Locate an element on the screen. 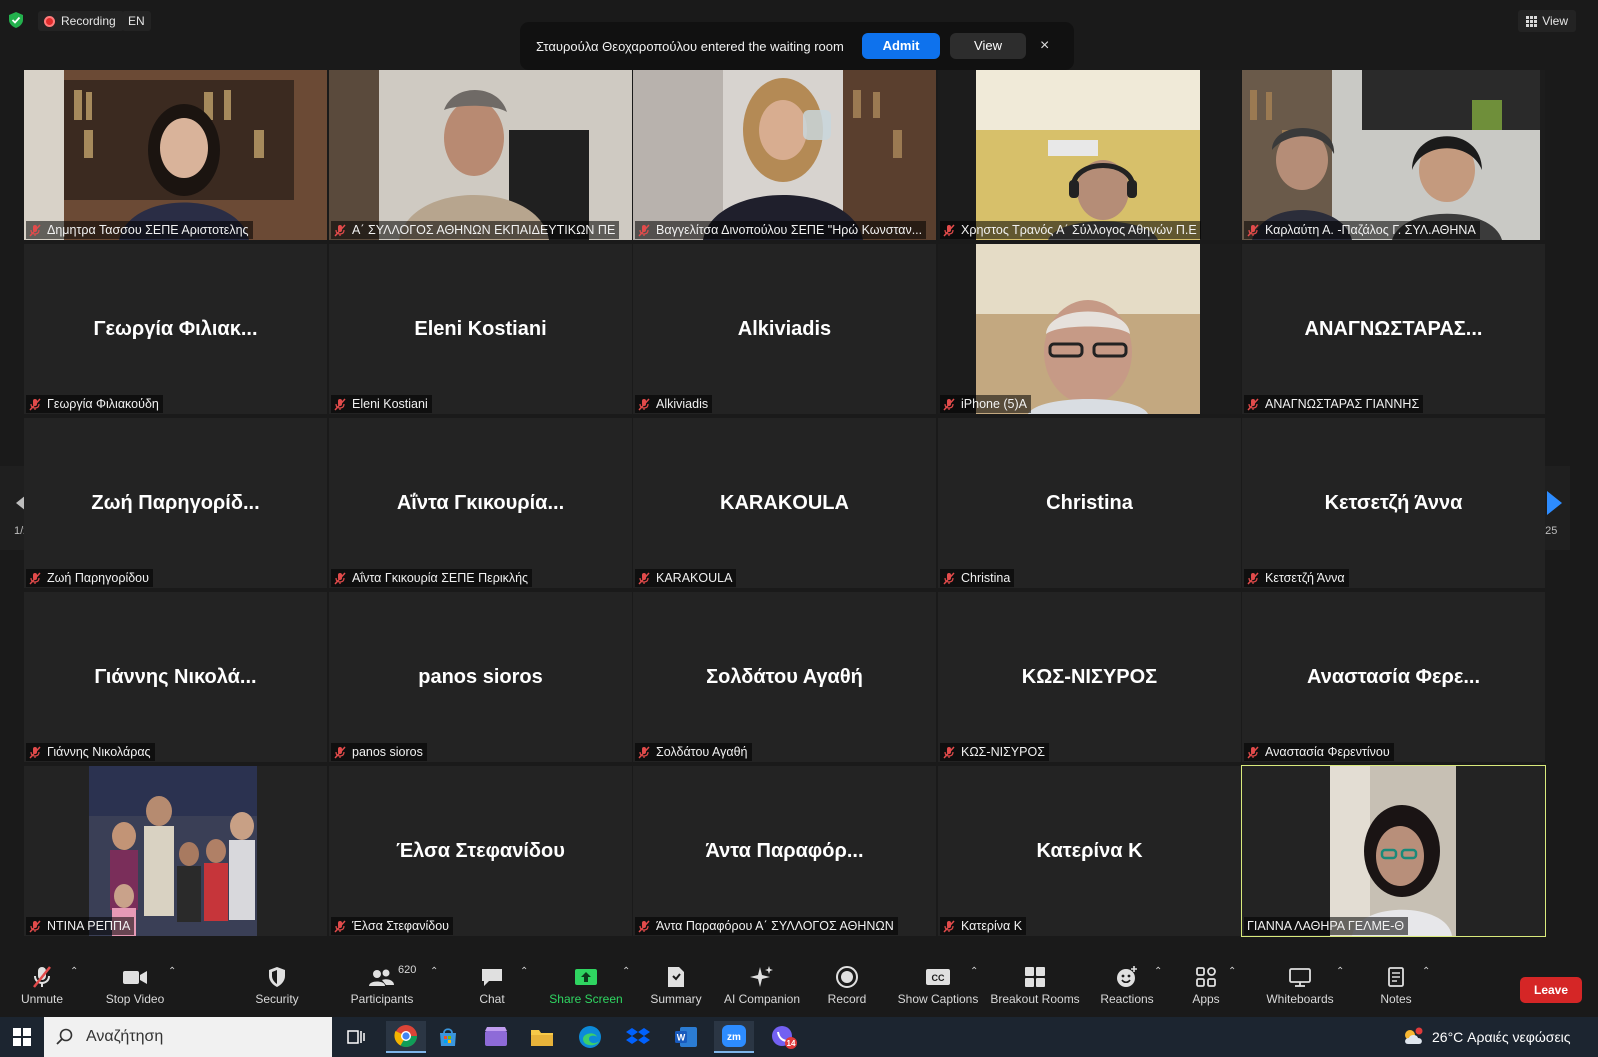 This screenshot has width=1598, height=1057. participant-tile: iPhone (5)A is located at coordinates (1089, 329).